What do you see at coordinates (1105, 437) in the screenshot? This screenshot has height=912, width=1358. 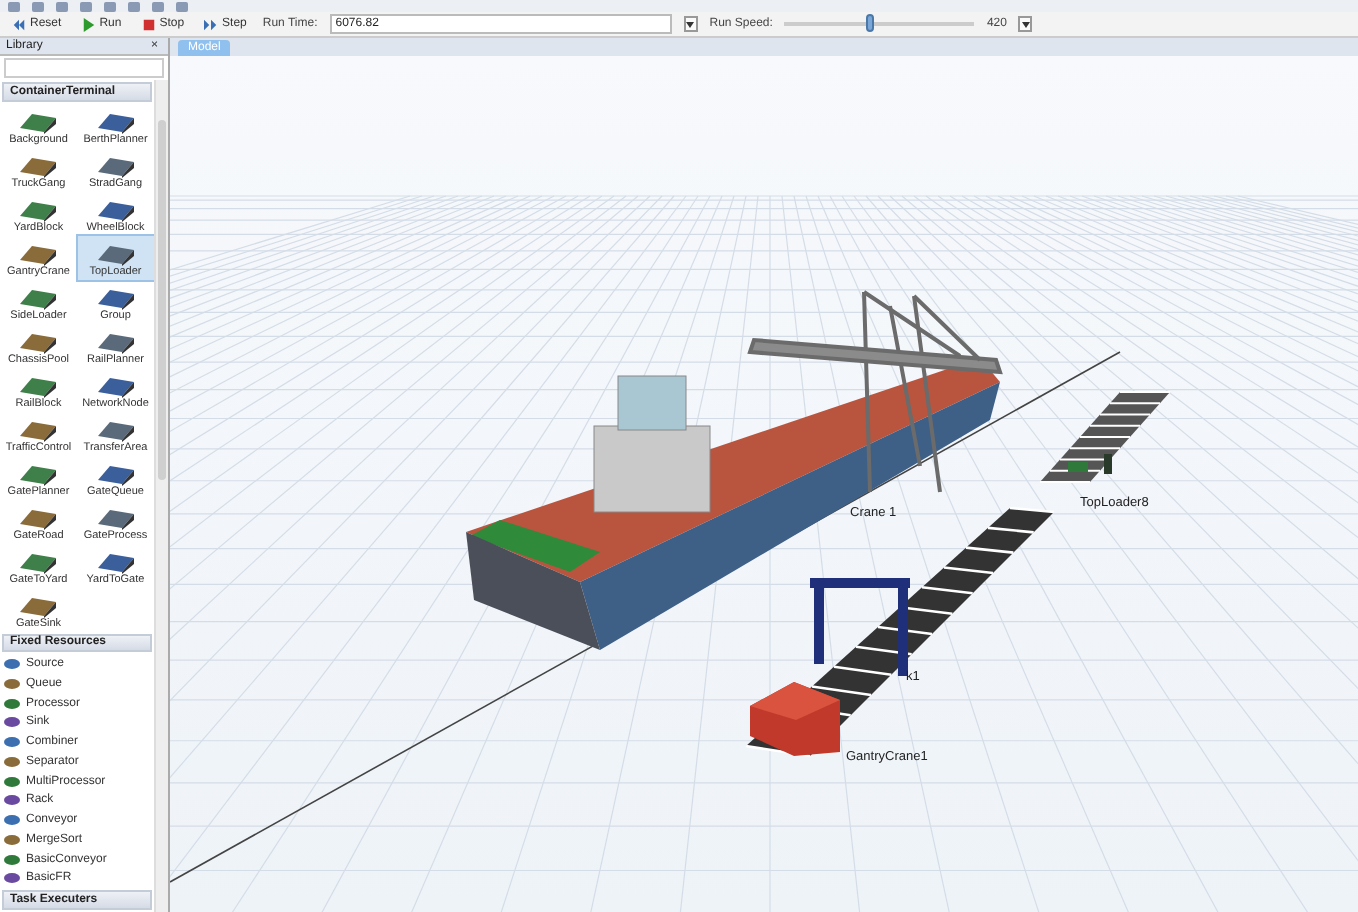 I see `rail-track-drawing` at bounding box center [1105, 437].